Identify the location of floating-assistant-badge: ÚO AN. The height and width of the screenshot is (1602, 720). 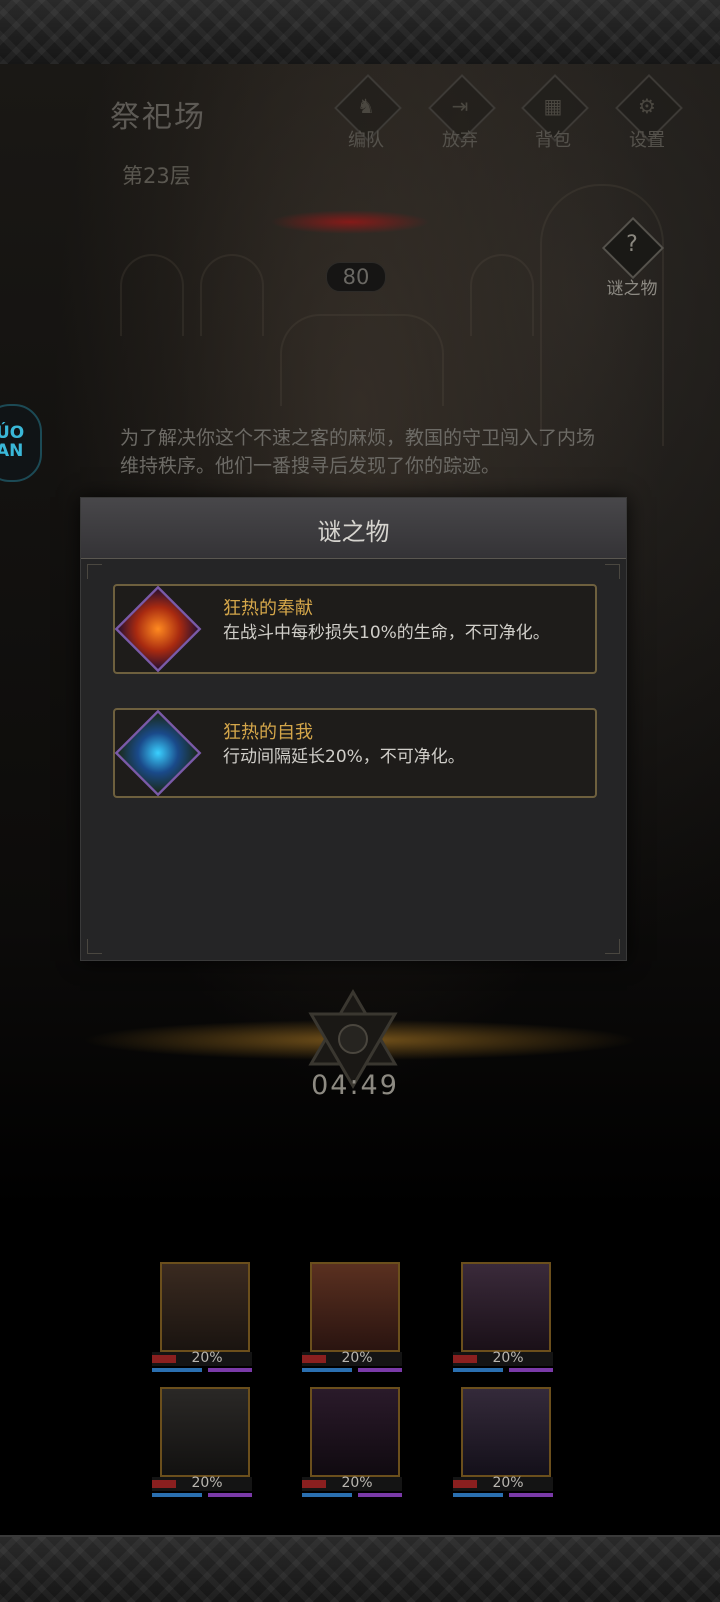
(21, 443).